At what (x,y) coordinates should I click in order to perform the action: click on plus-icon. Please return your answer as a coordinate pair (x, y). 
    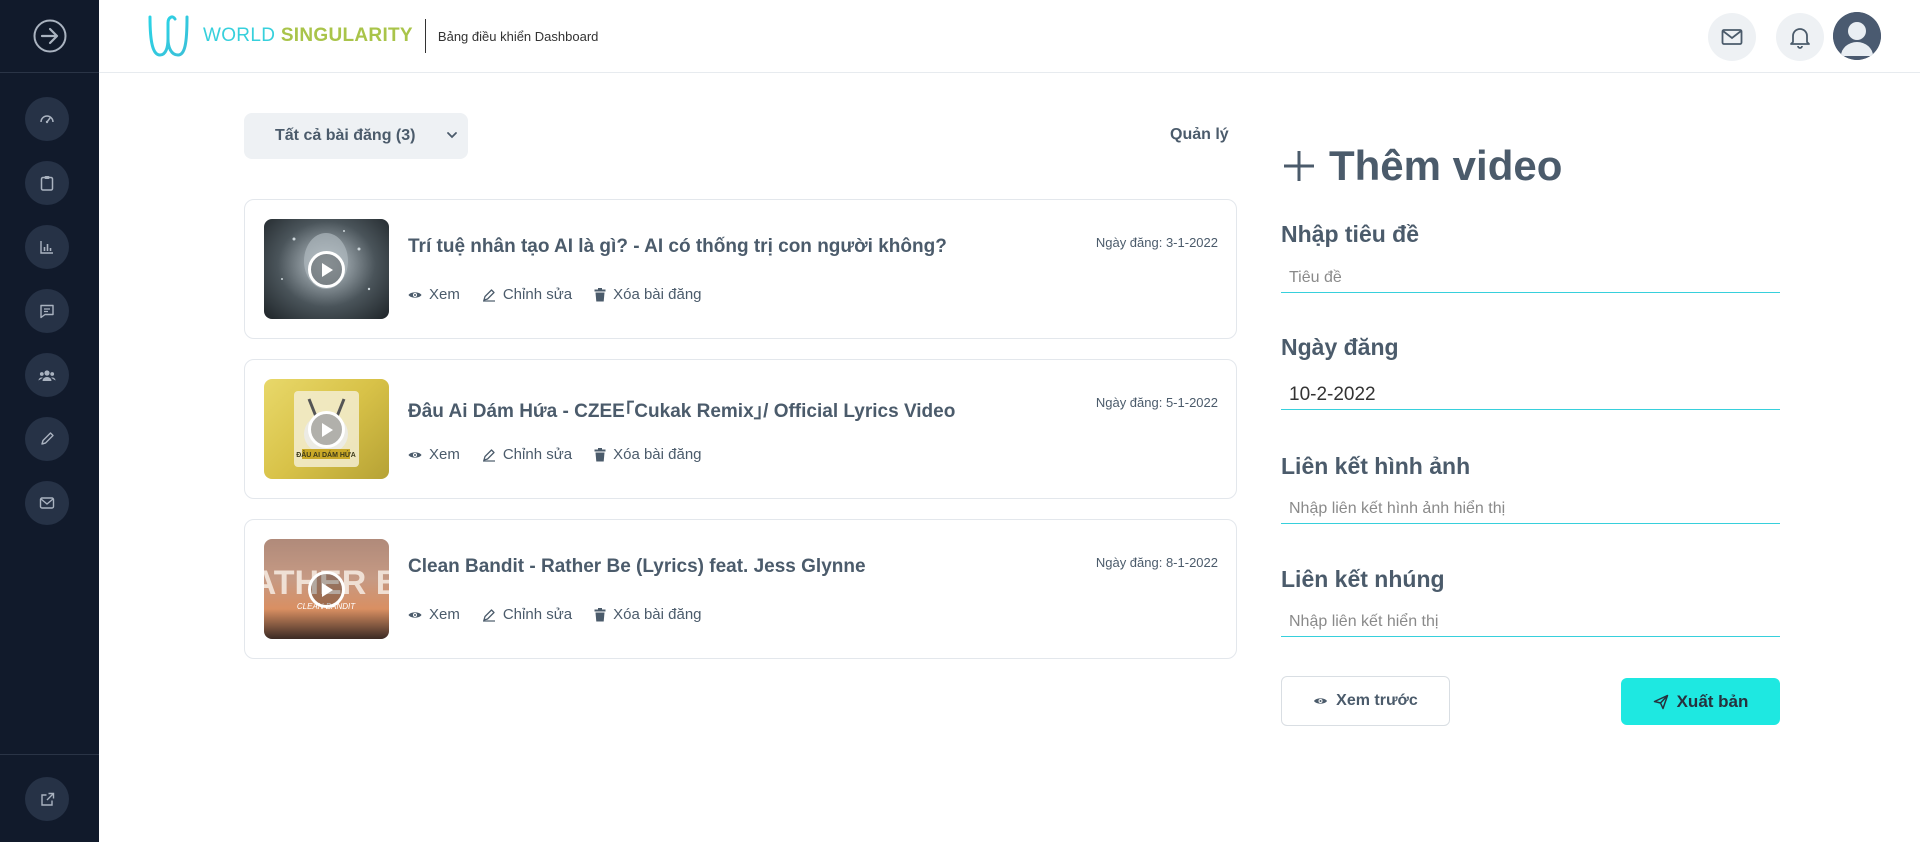
    Looking at the image, I should click on (1299, 166).